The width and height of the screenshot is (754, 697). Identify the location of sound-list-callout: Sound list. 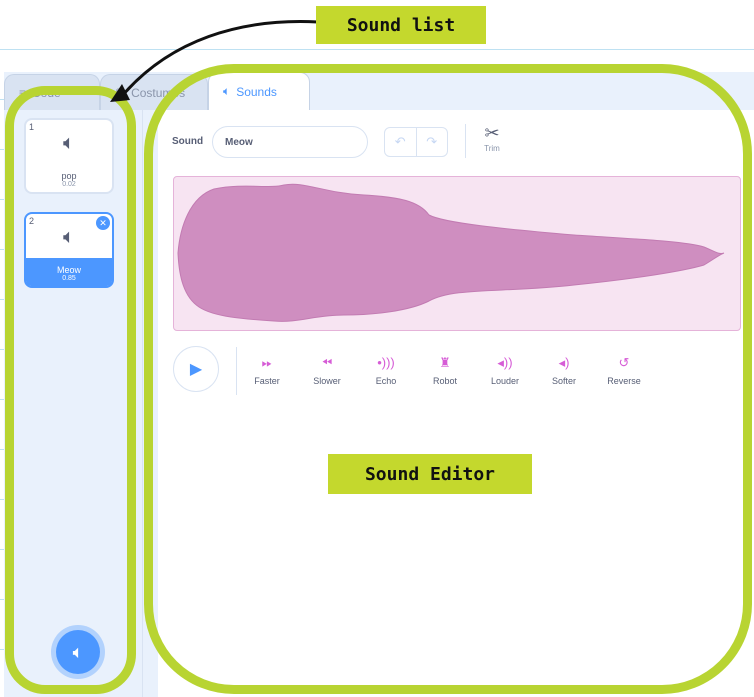
(401, 25).